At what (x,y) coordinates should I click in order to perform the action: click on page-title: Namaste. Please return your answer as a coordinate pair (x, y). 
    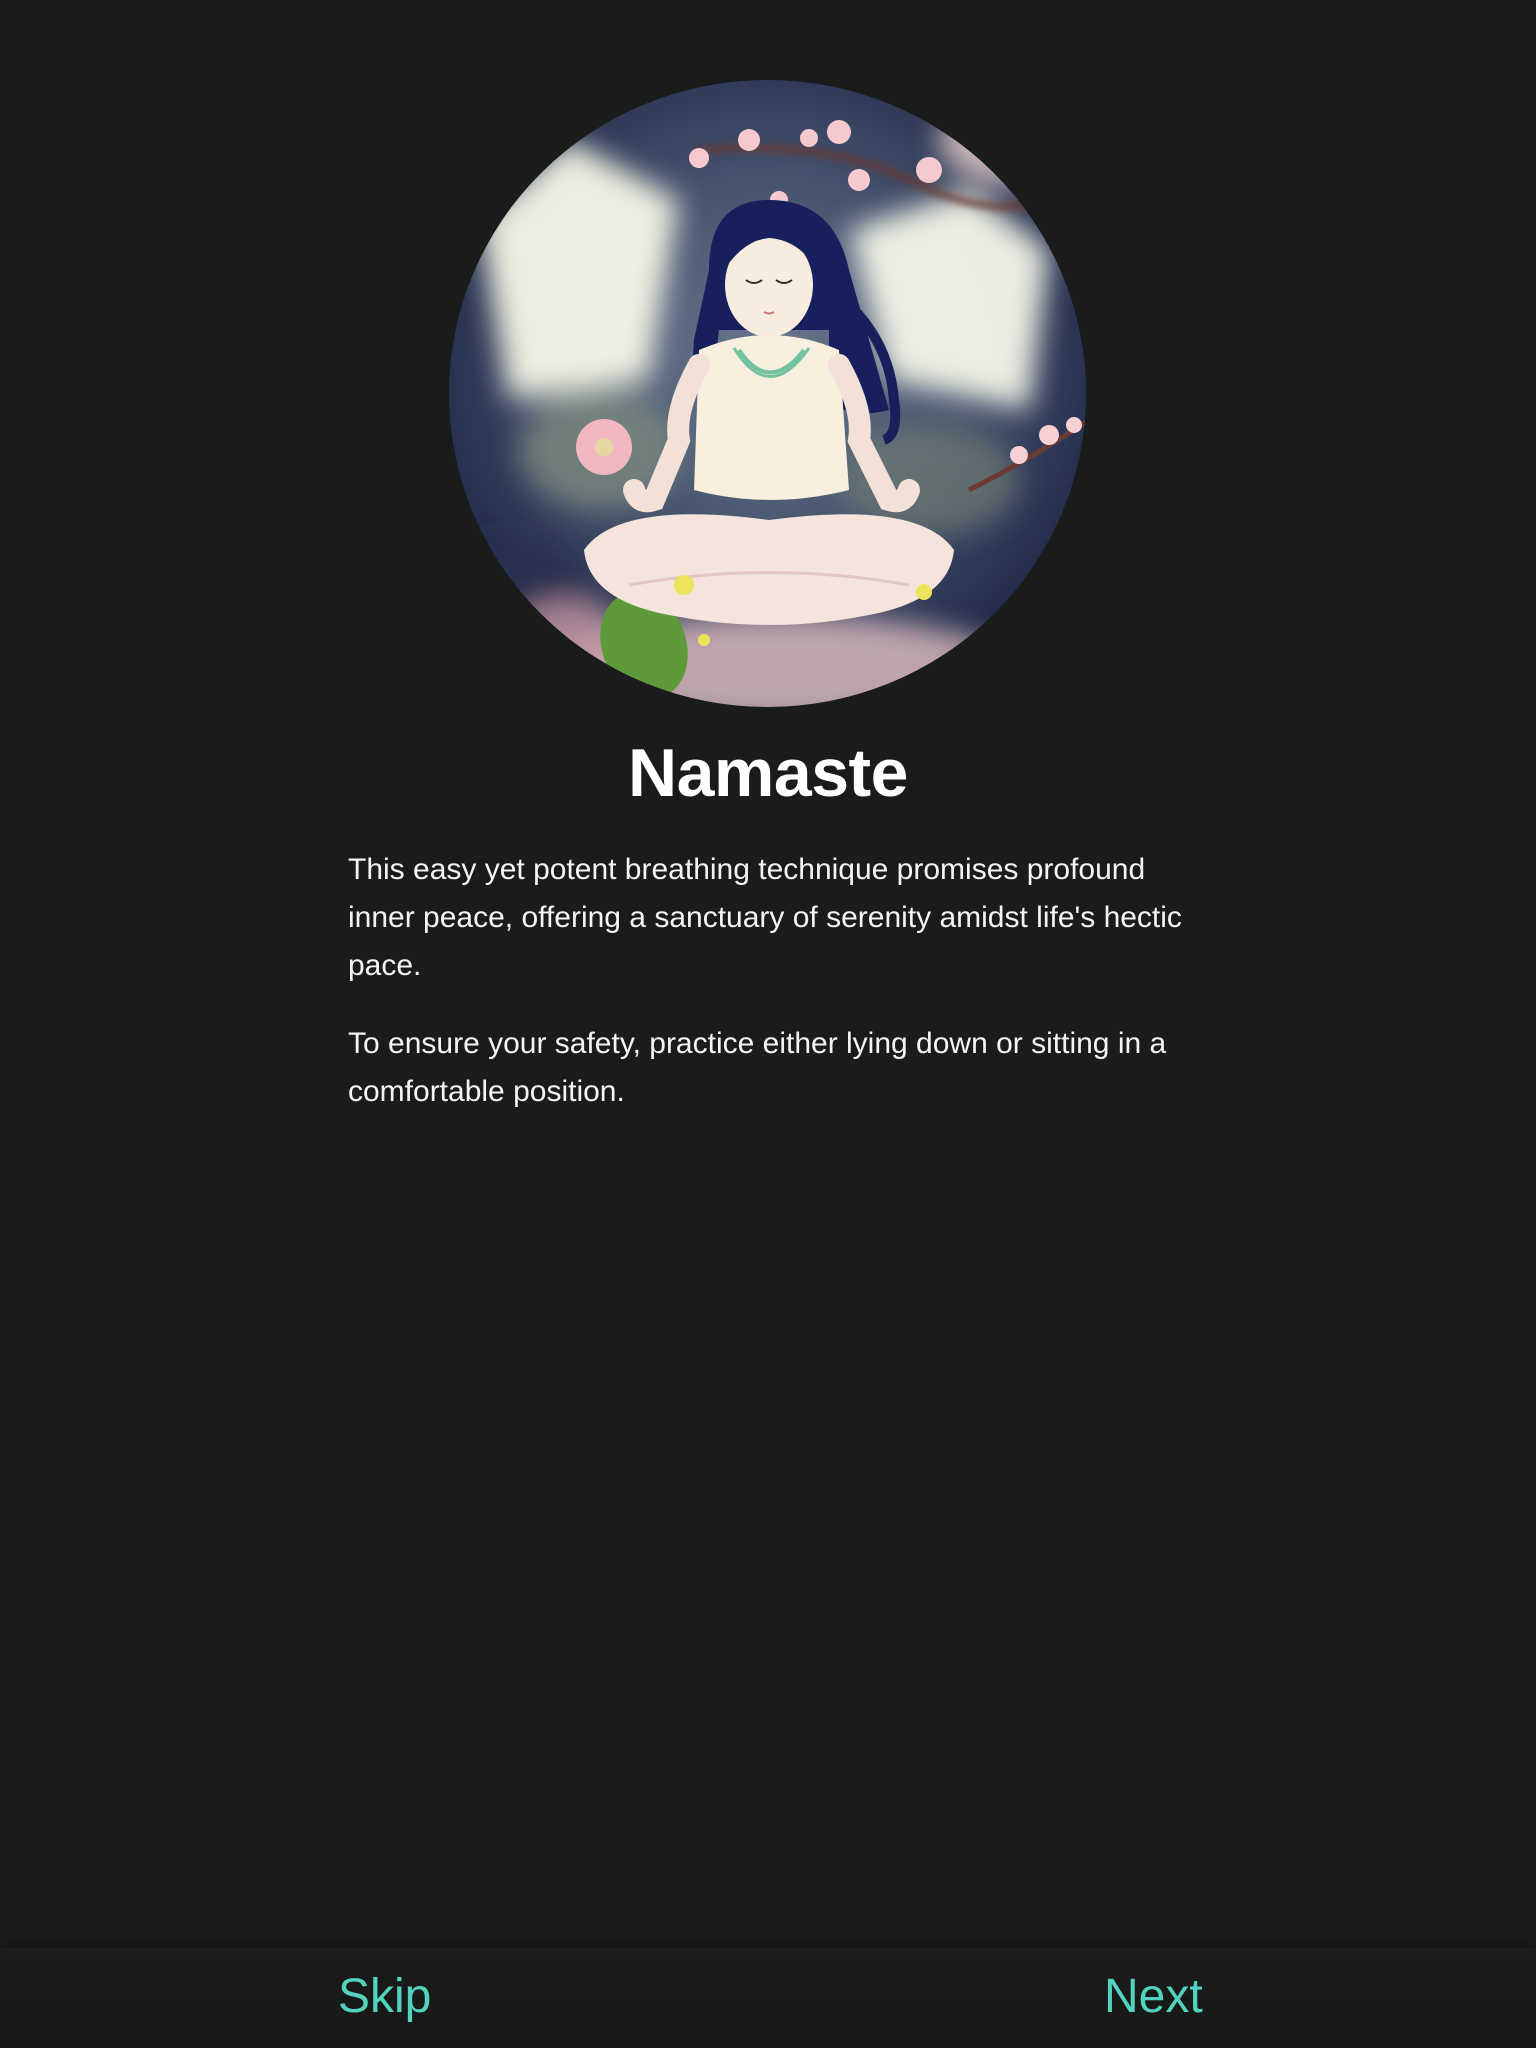
    Looking at the image, I should click on (768, 773).